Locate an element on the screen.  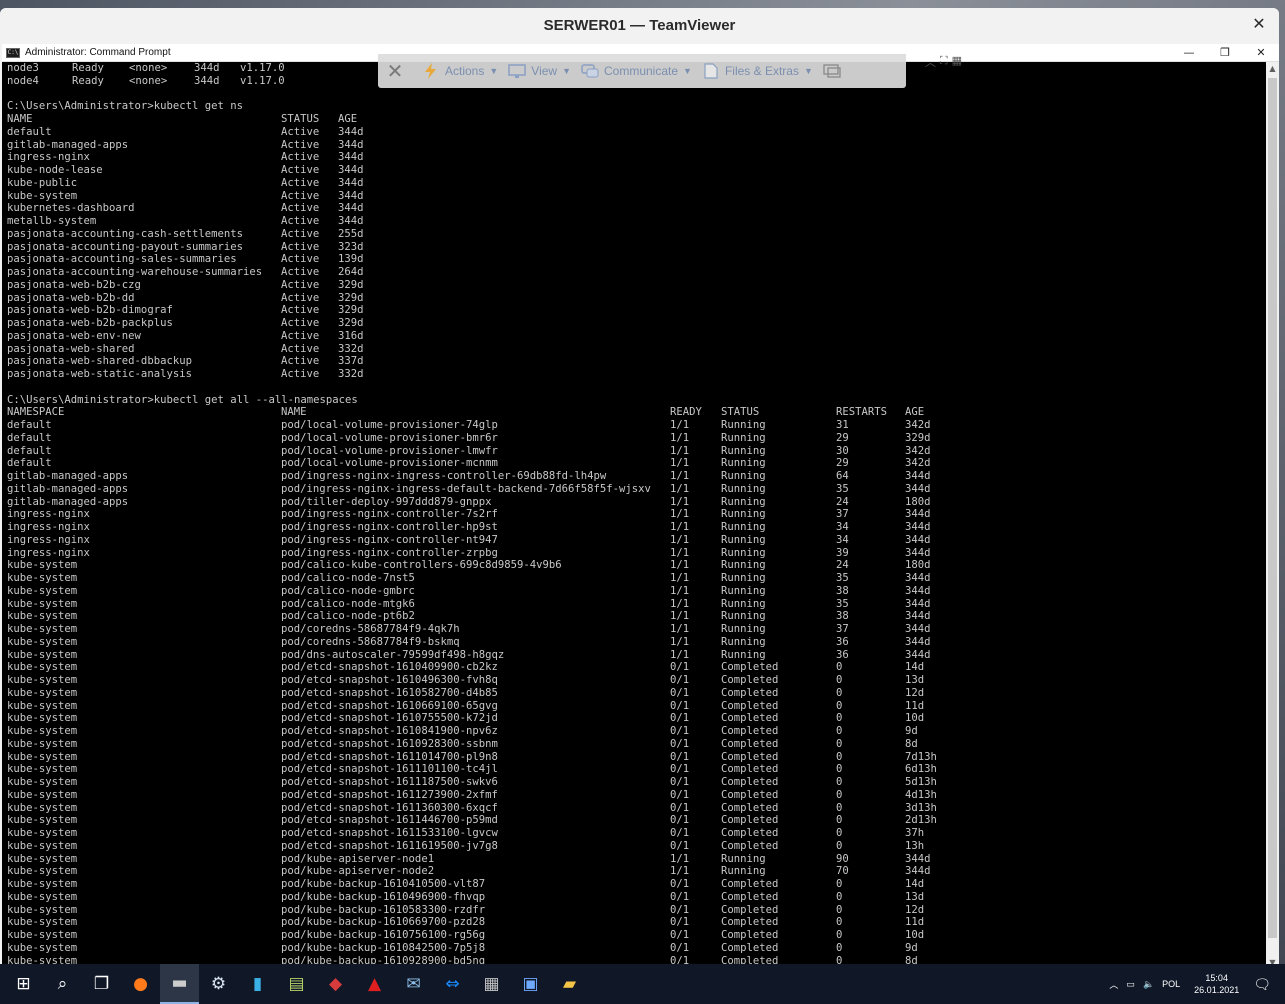
firefox-taskbar-button: ● is located at coordinates (140, 984).